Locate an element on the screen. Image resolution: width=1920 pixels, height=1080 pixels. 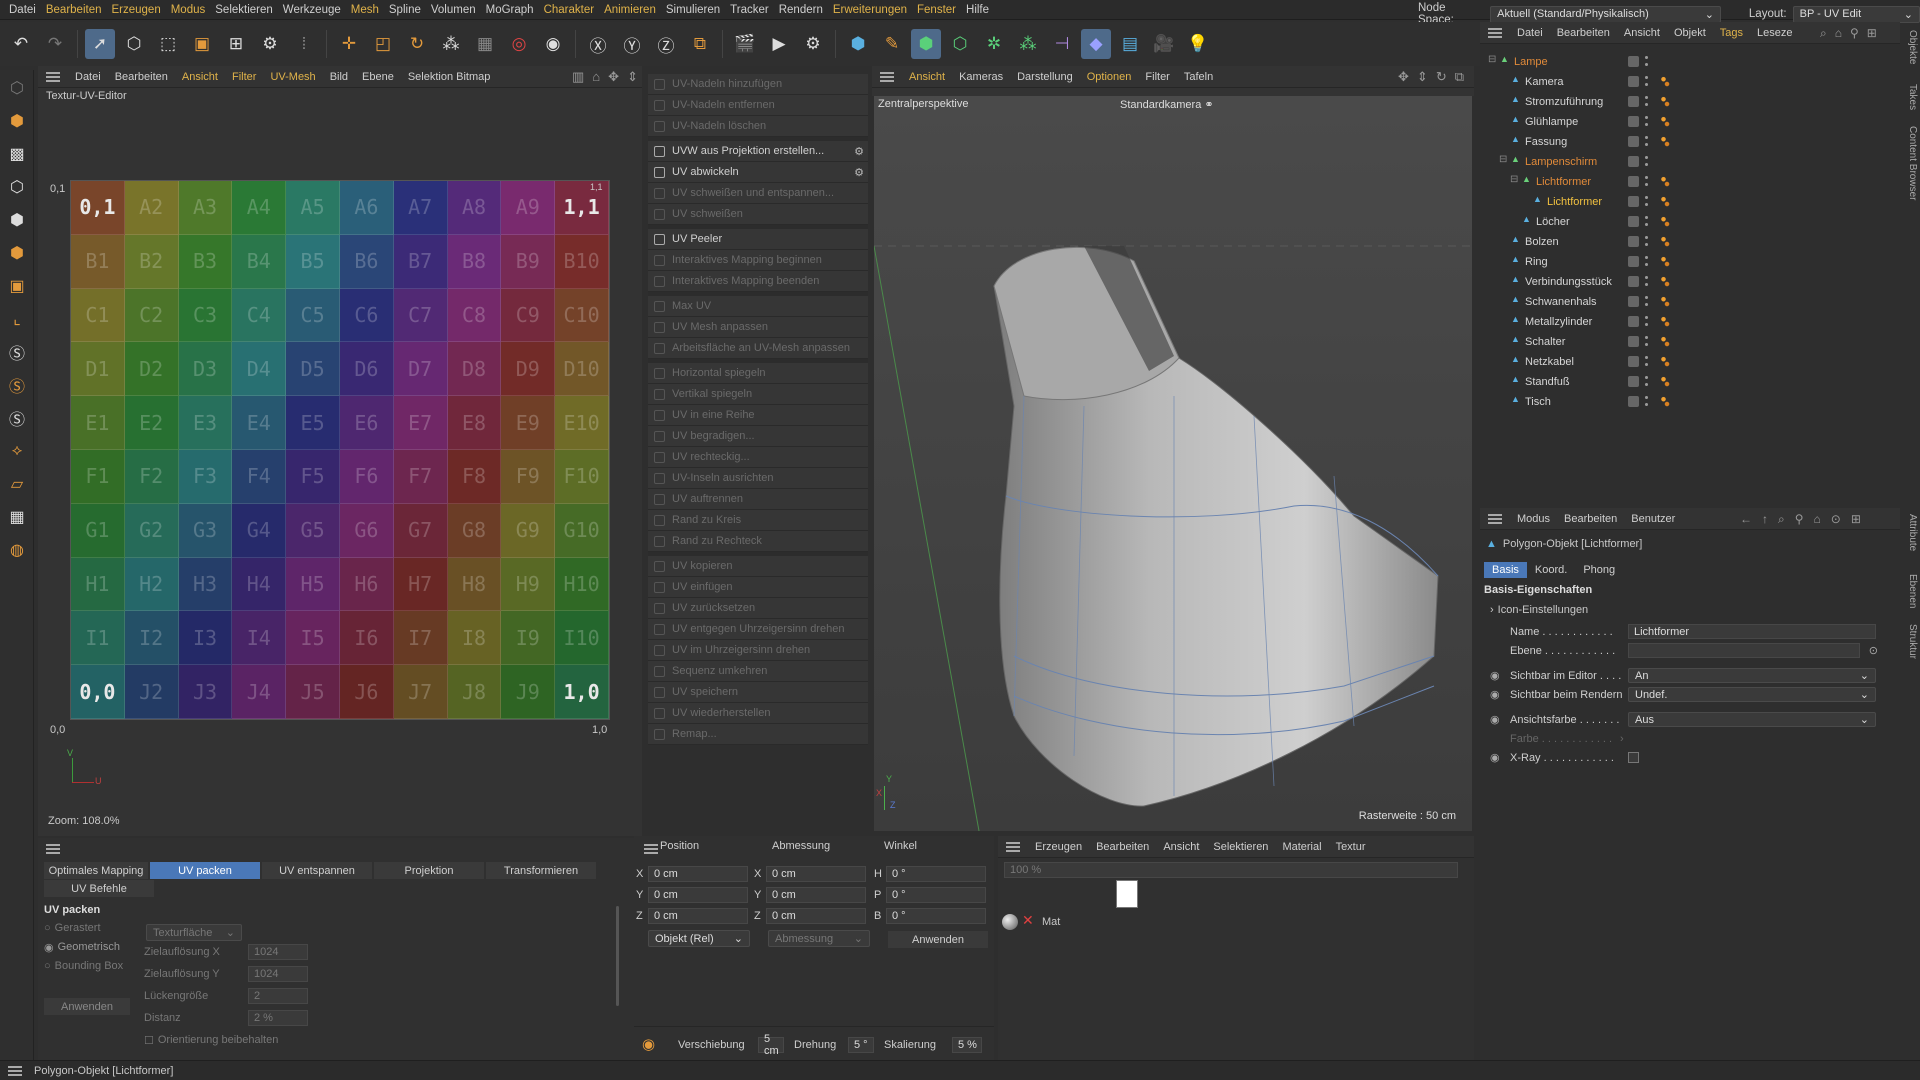
settings-icon: ⊙ is located at coordinates (1836, 519).